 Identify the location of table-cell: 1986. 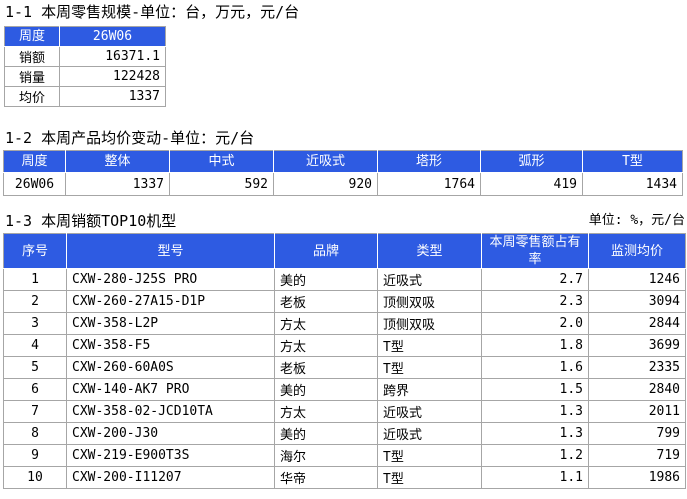
(637, 477).